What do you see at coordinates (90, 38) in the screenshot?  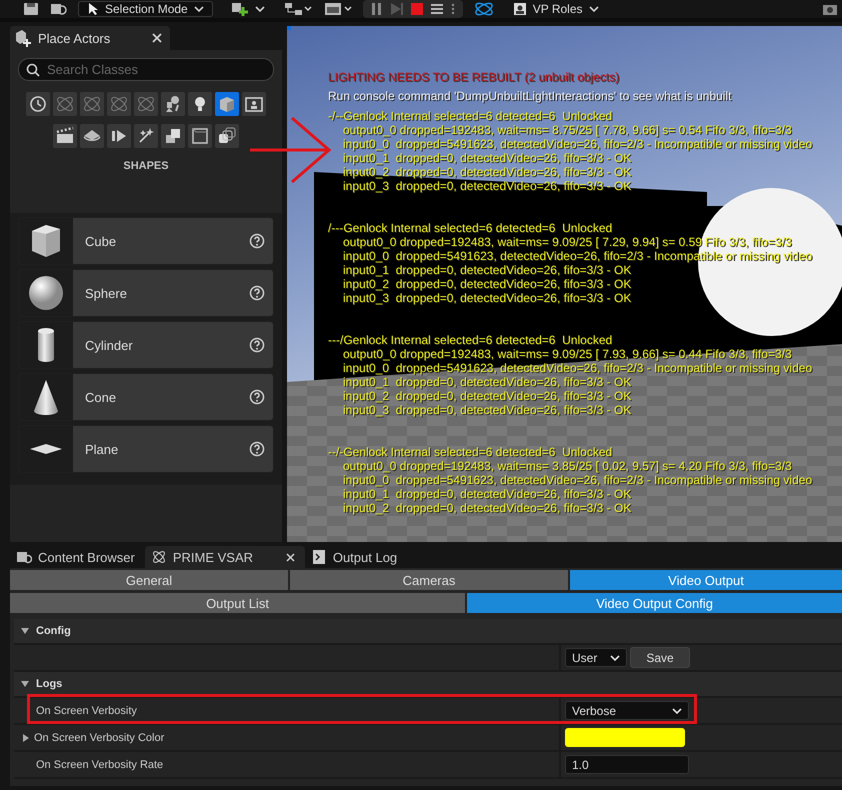 I see `panel-tab: Place Actors` at bounding box center [90, 38].